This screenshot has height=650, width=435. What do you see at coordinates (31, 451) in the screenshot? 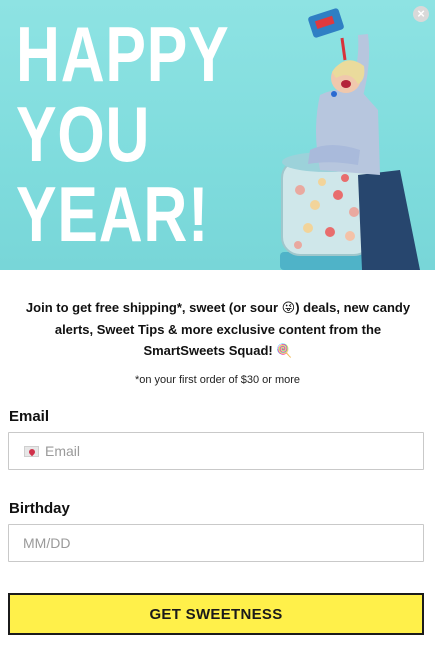
I see `love-letter-icon` at bounding box center [31, 451].